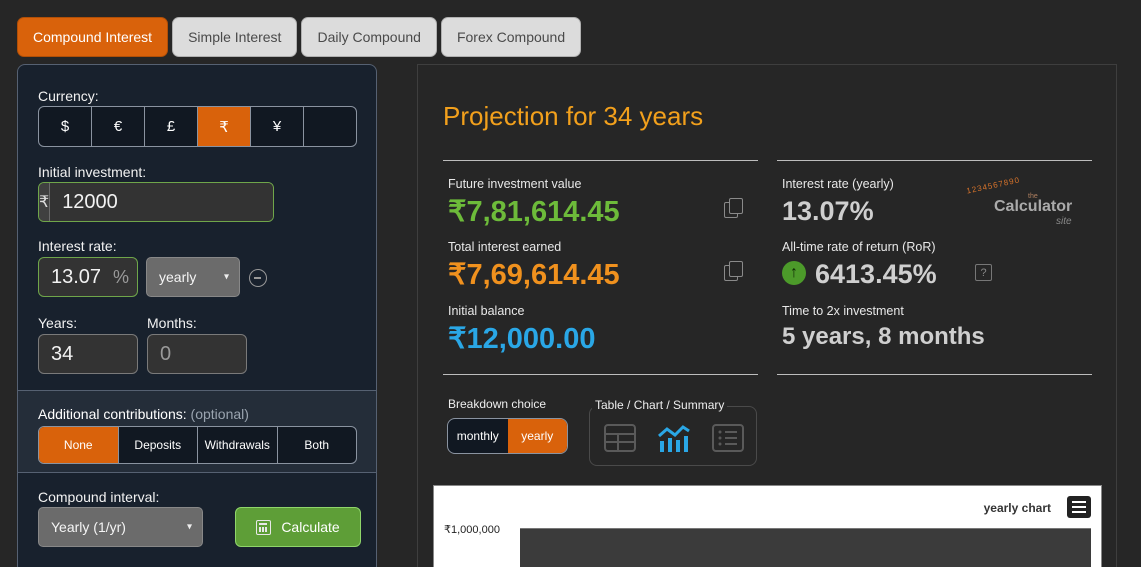 The width and height of the screenshot is (1141, 567). What do you see at coordinates (1064, 221) in the screenshot?
I see `logo-site: site` at bounding box center [1064, 221].